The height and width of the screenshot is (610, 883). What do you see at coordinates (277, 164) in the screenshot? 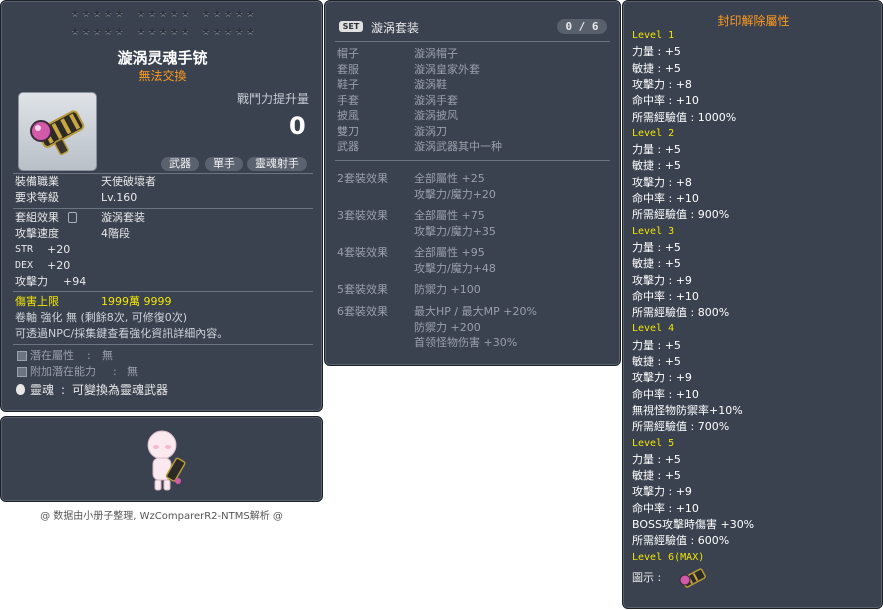
I see `tag-soul-shooter: 靈魂射手` at bounding box center [277, 164].